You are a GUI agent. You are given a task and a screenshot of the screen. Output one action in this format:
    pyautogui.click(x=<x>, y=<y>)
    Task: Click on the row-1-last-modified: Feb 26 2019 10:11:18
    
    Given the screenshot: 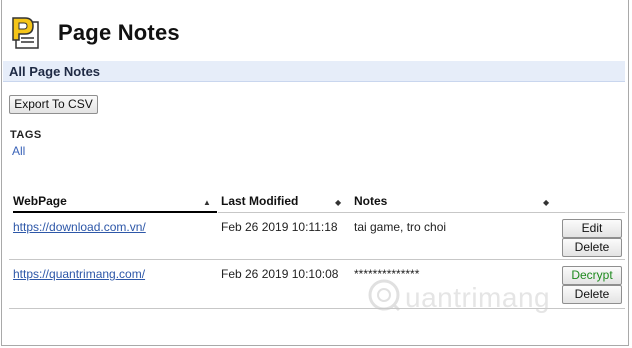 What is the action you would take?
    pyautogui.click(x=279, y=227)
    